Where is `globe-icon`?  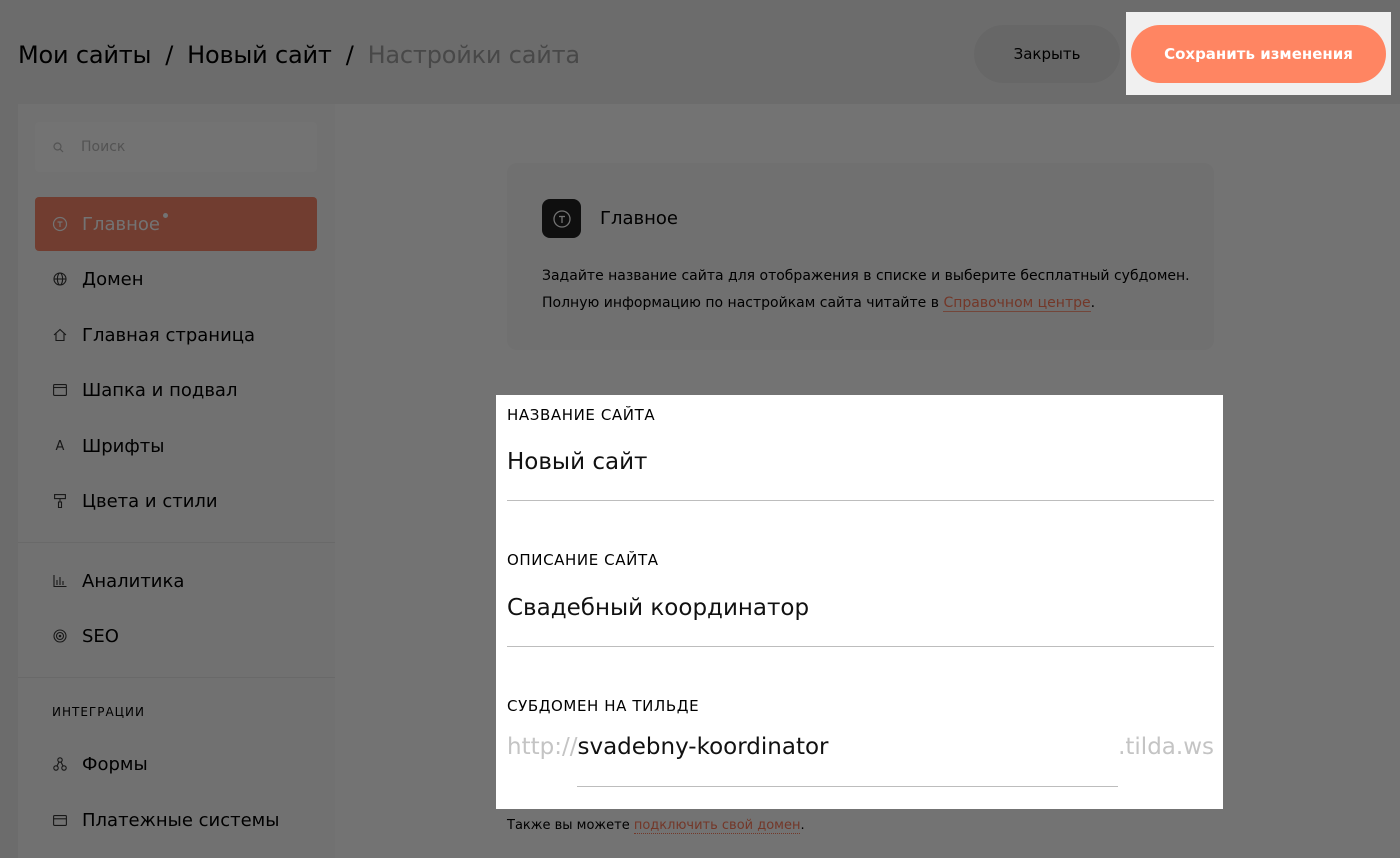
globe-icon is located at coordinates (60, 279).